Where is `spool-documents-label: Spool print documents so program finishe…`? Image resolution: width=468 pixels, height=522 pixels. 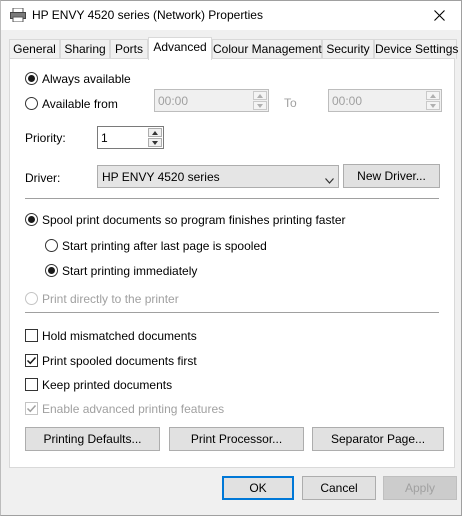 spool-documents-label: Spool print documents so program finishe… is located at coordinates (194, 220).